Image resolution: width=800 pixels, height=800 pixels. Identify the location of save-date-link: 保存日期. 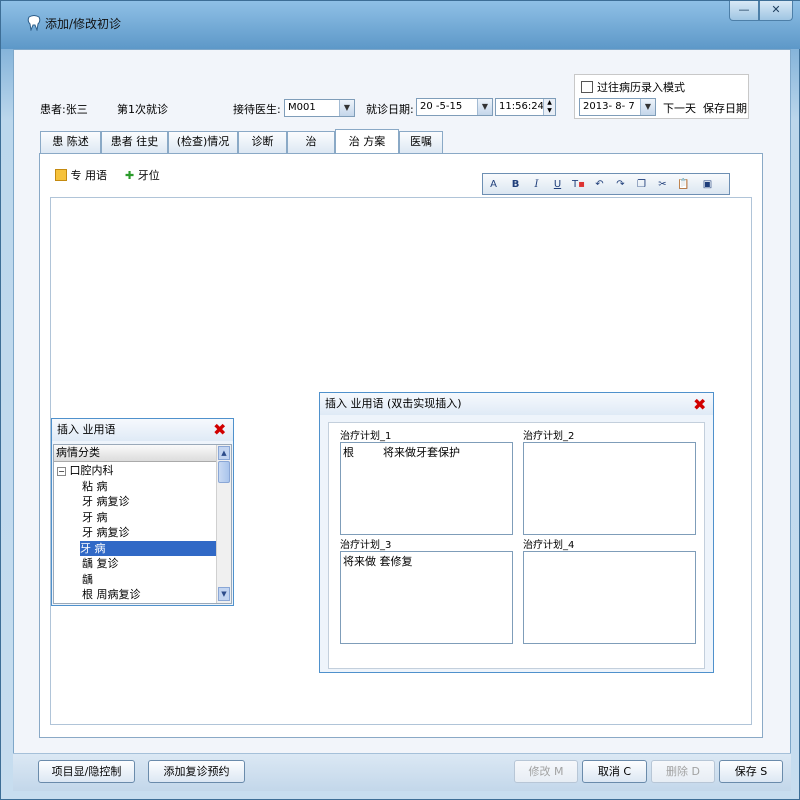
(725, 108).